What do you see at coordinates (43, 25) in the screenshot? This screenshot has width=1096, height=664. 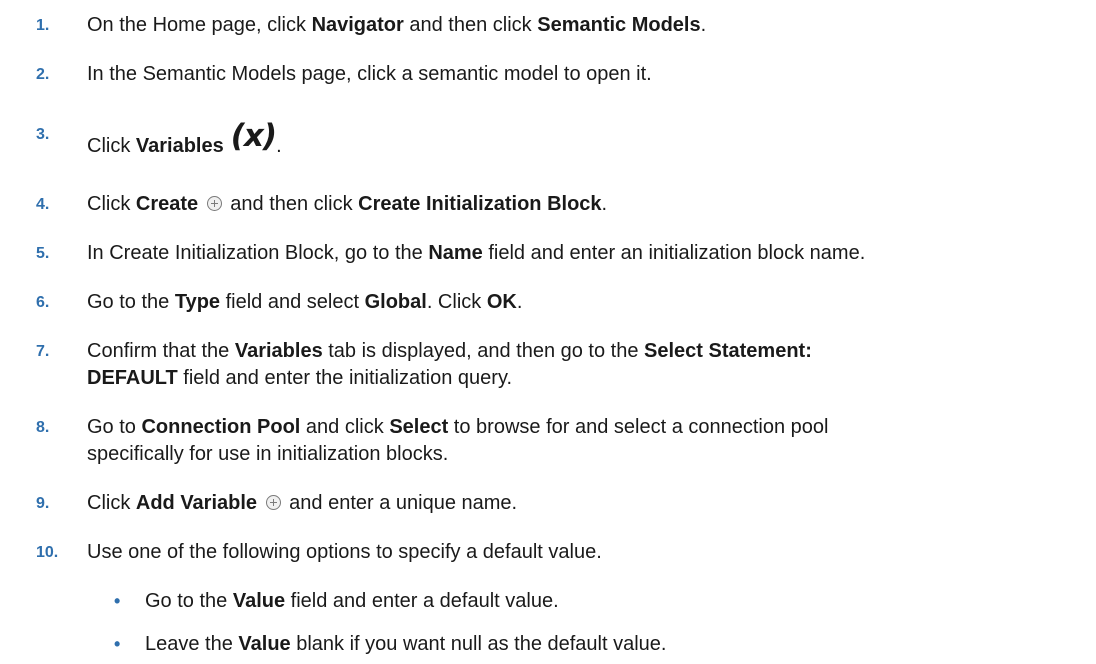 I see `step-number: 1.` at bounding box center [43, 25].